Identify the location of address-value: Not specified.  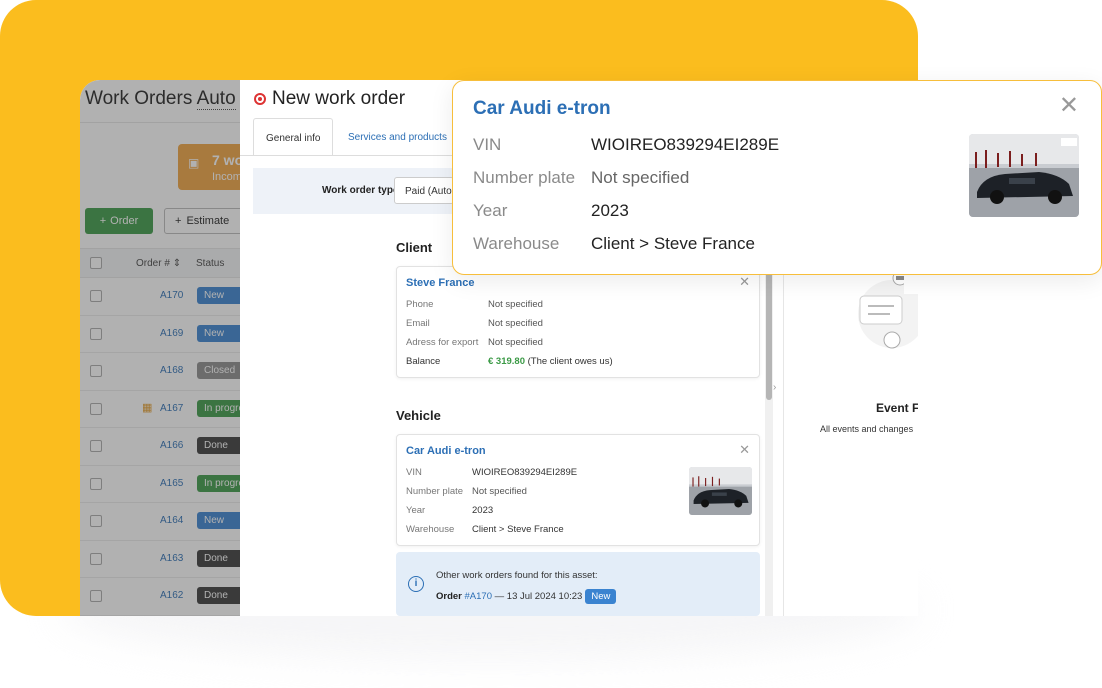
(515, 342).